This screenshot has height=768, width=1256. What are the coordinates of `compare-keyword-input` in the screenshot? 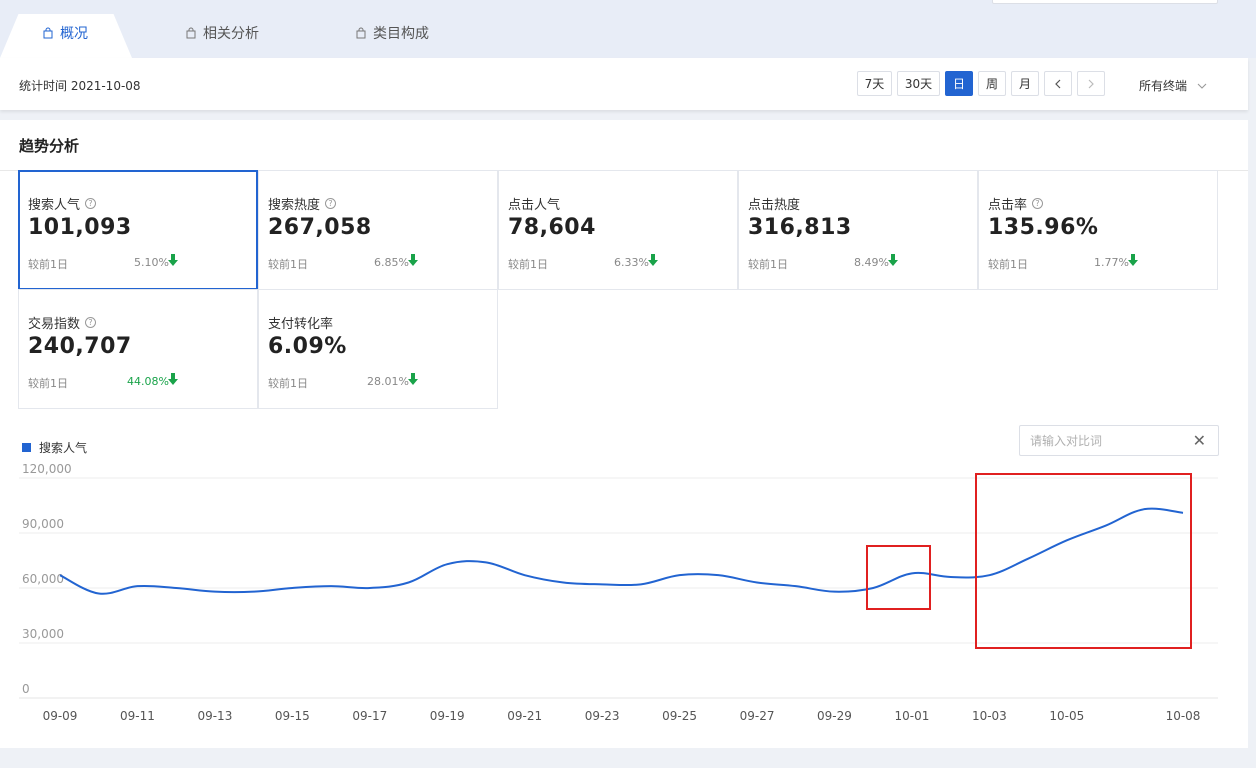 It's located at (1105, 441).